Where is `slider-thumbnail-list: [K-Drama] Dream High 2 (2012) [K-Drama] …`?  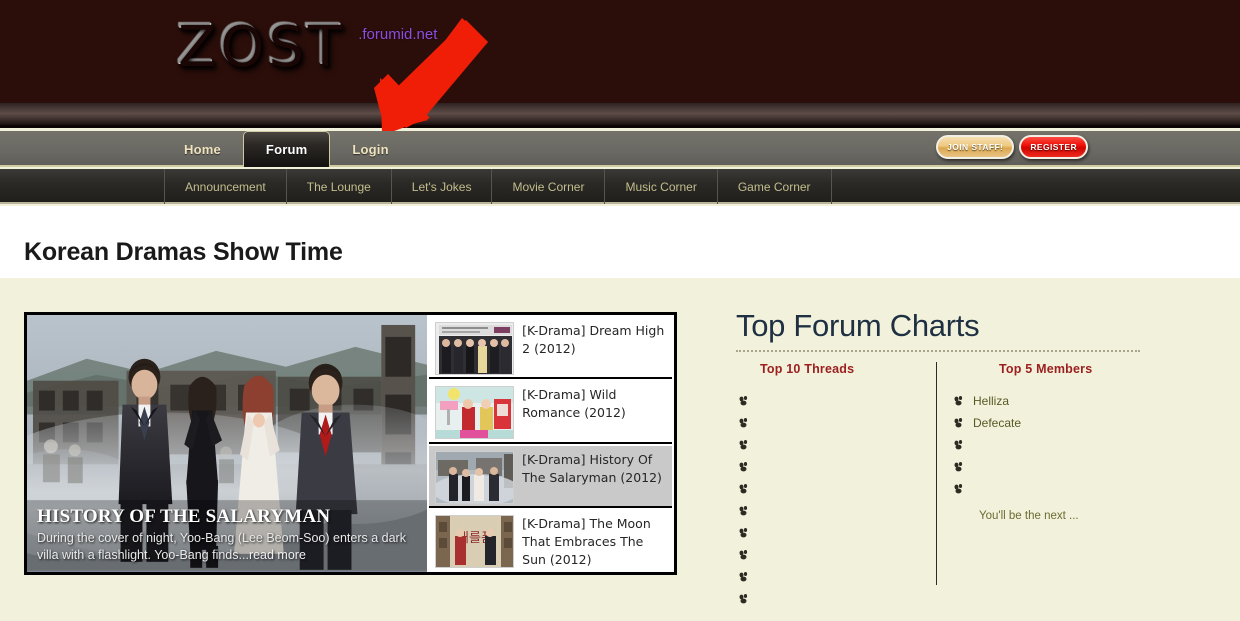
slider-thumbnail-list: [K-Drama] Dream High 2 (2012) [K-Drama] … is located at coordinates (550, 443).